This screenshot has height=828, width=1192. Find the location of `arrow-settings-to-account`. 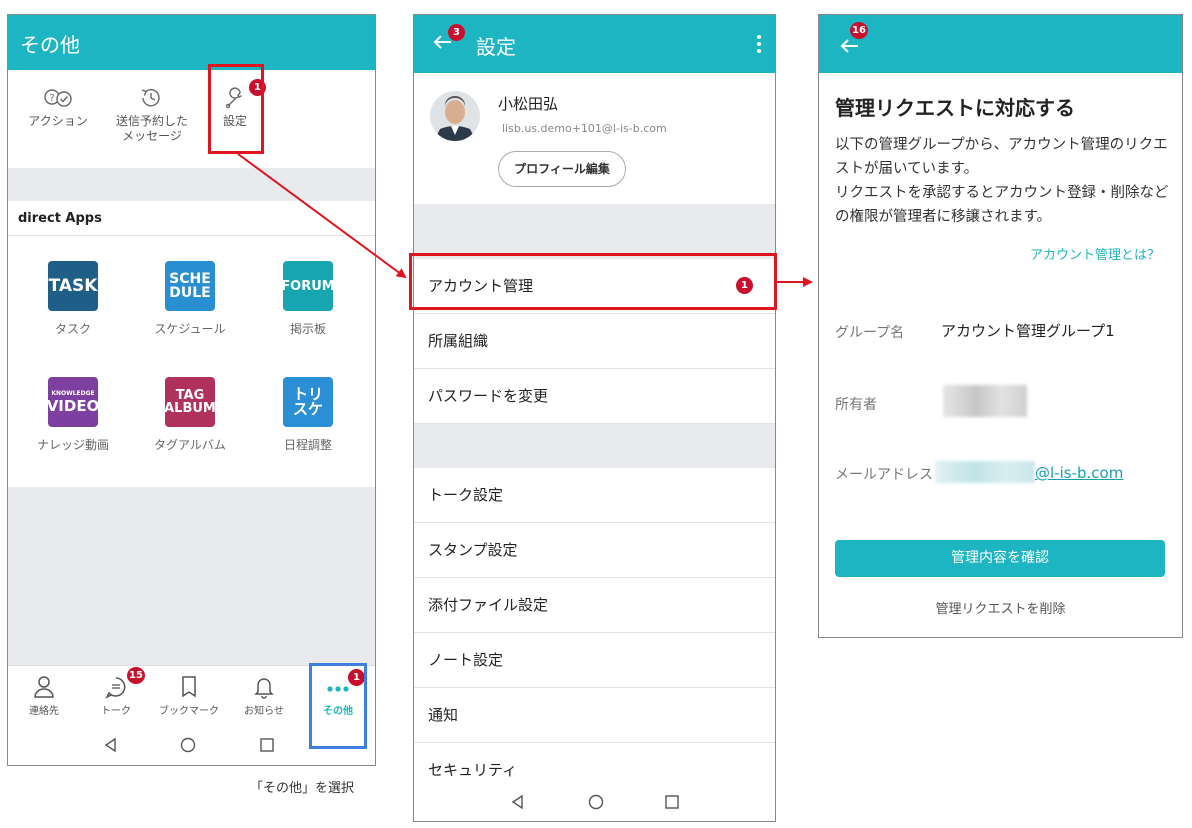

arrow-settings-to-account is located at coordinates (322, 216).